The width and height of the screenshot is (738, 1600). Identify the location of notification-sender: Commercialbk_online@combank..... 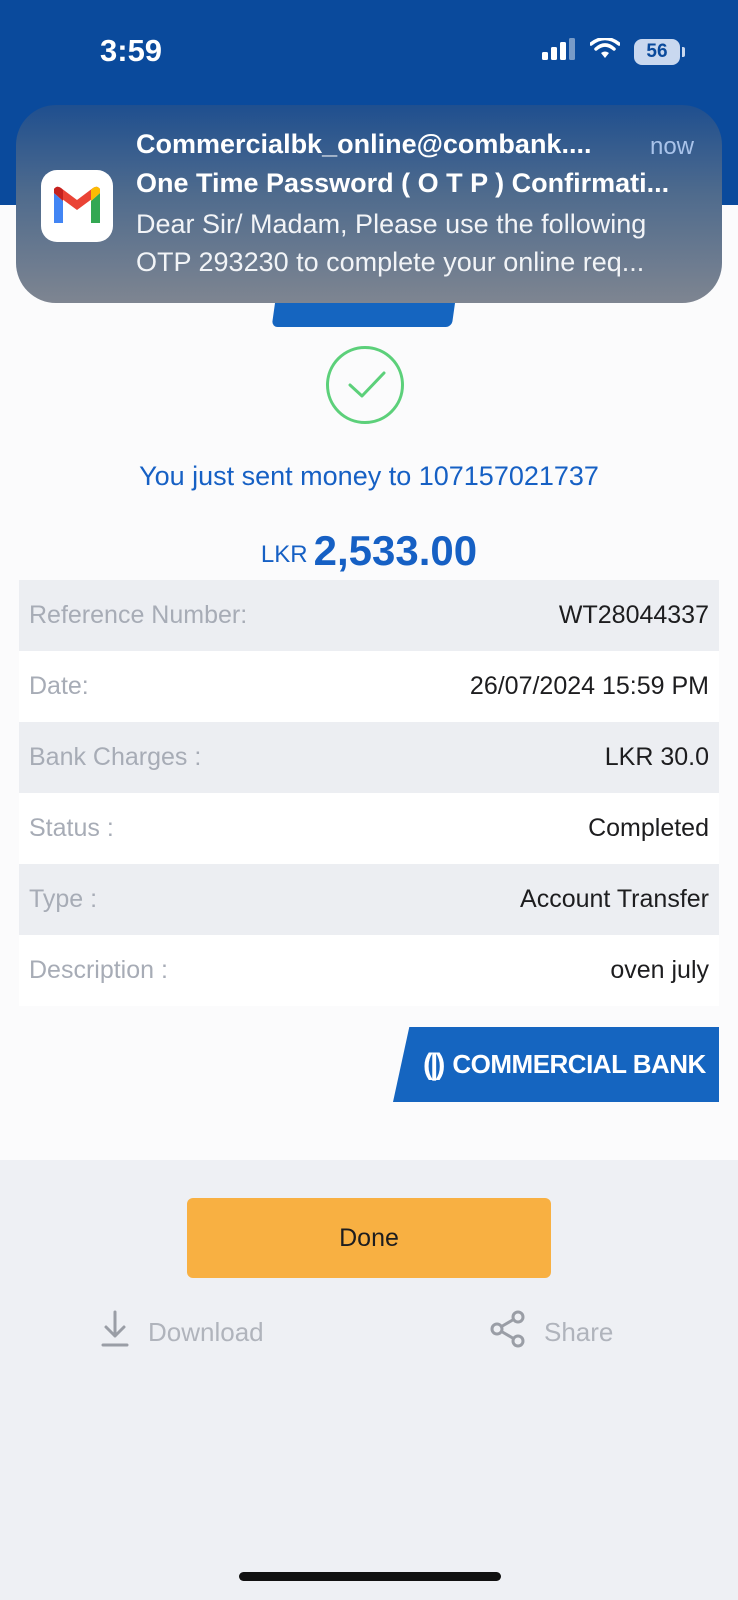
(364, 144).